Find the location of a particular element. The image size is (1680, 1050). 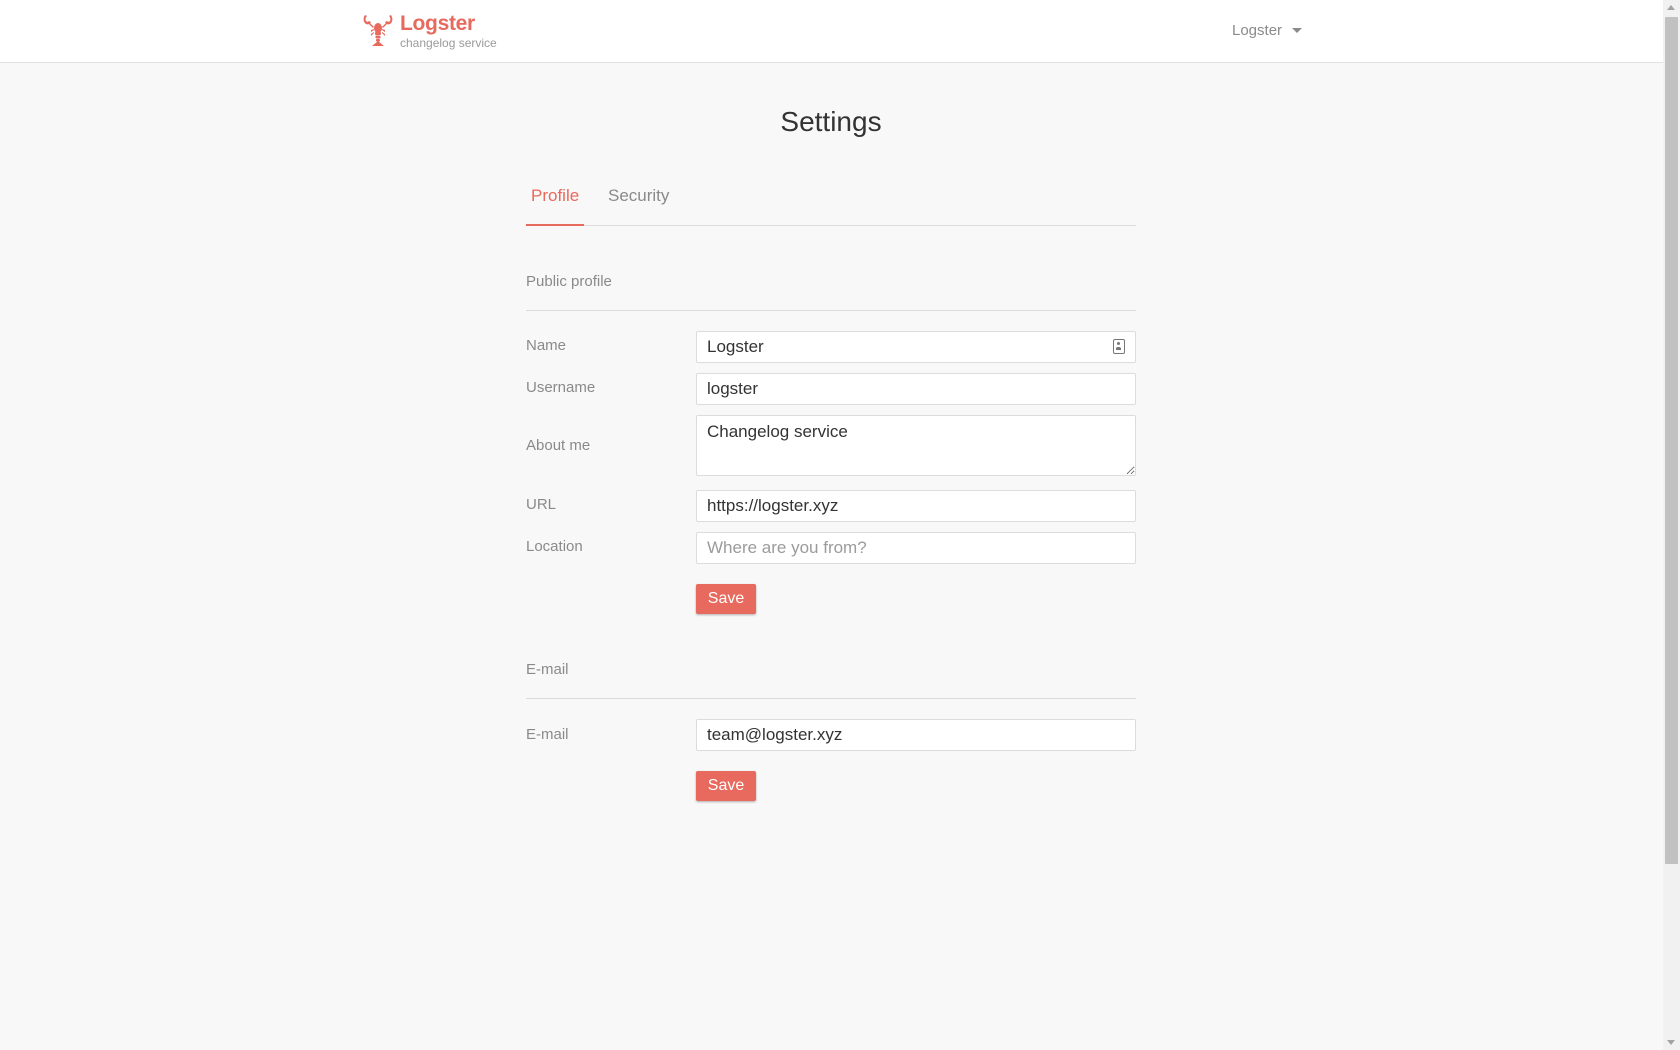

about-me-textarea: Changelog service is located at coordinates (916, 445).